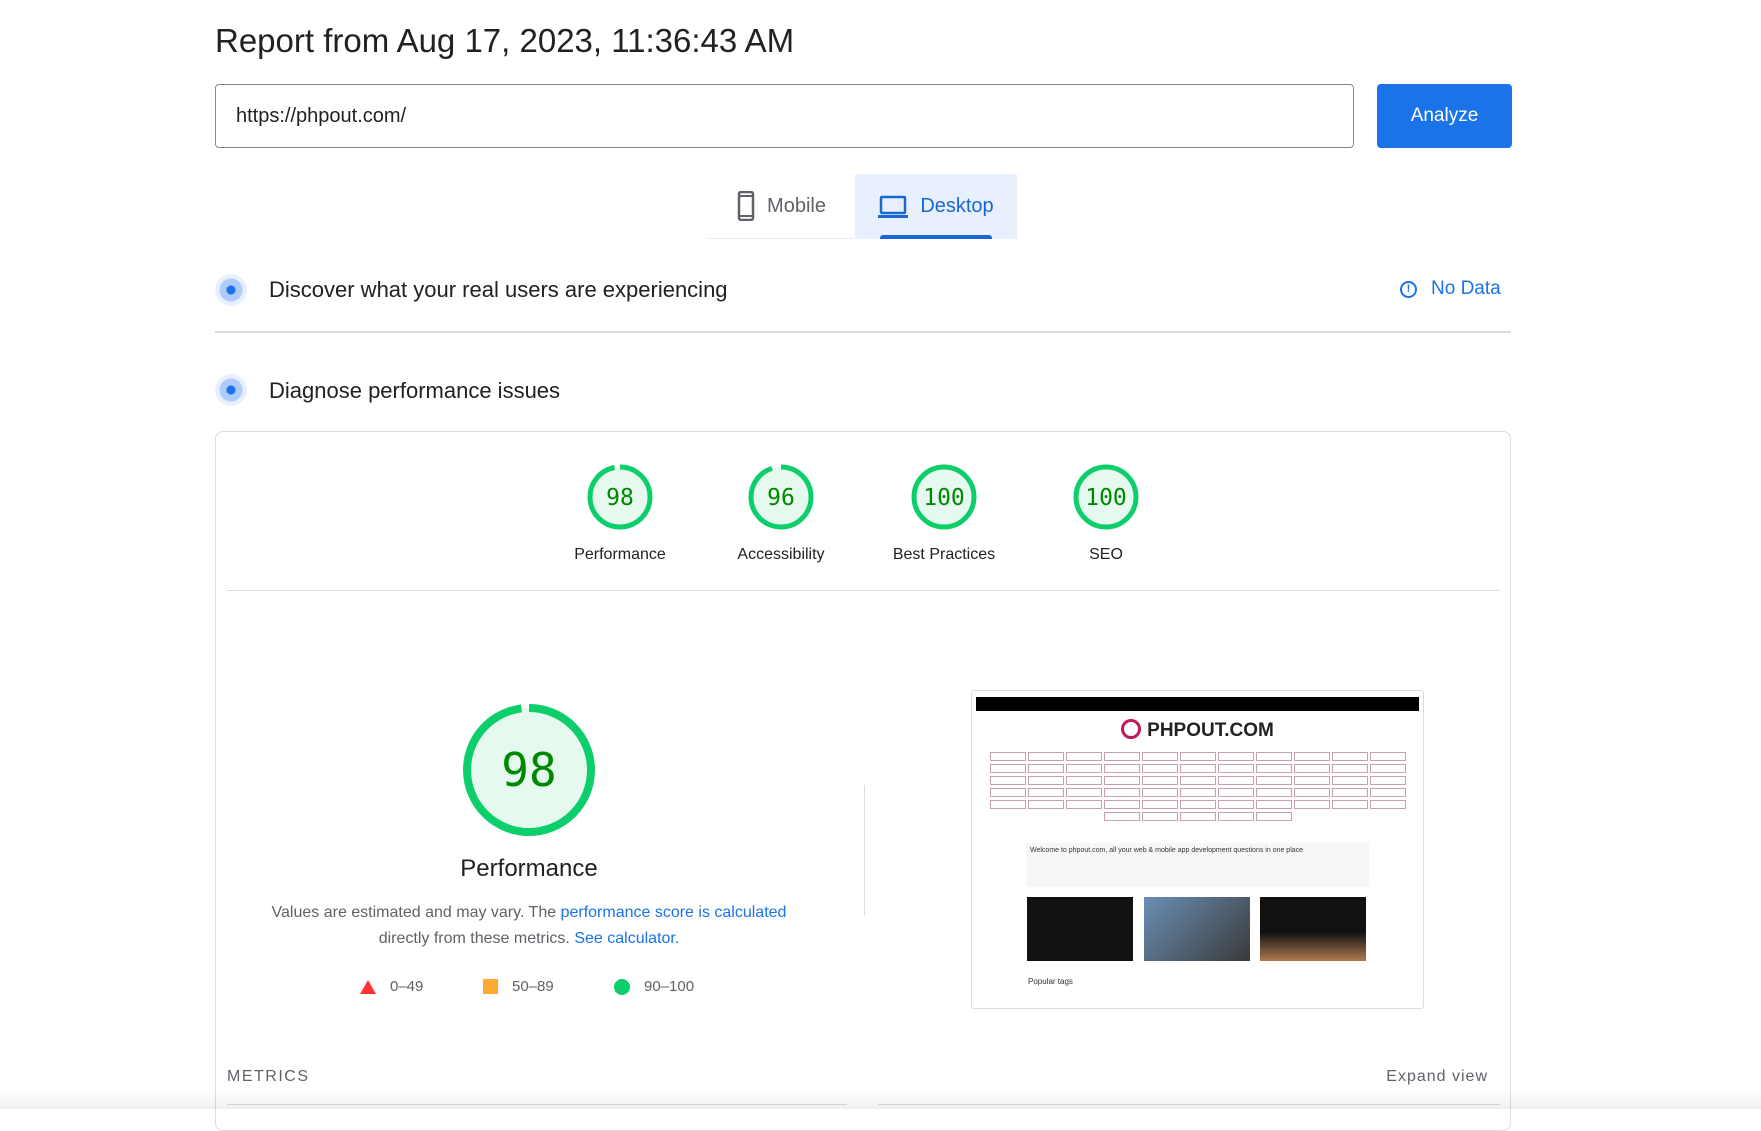  I want to click on metrics-title: METRICS, so click(268, 1076).